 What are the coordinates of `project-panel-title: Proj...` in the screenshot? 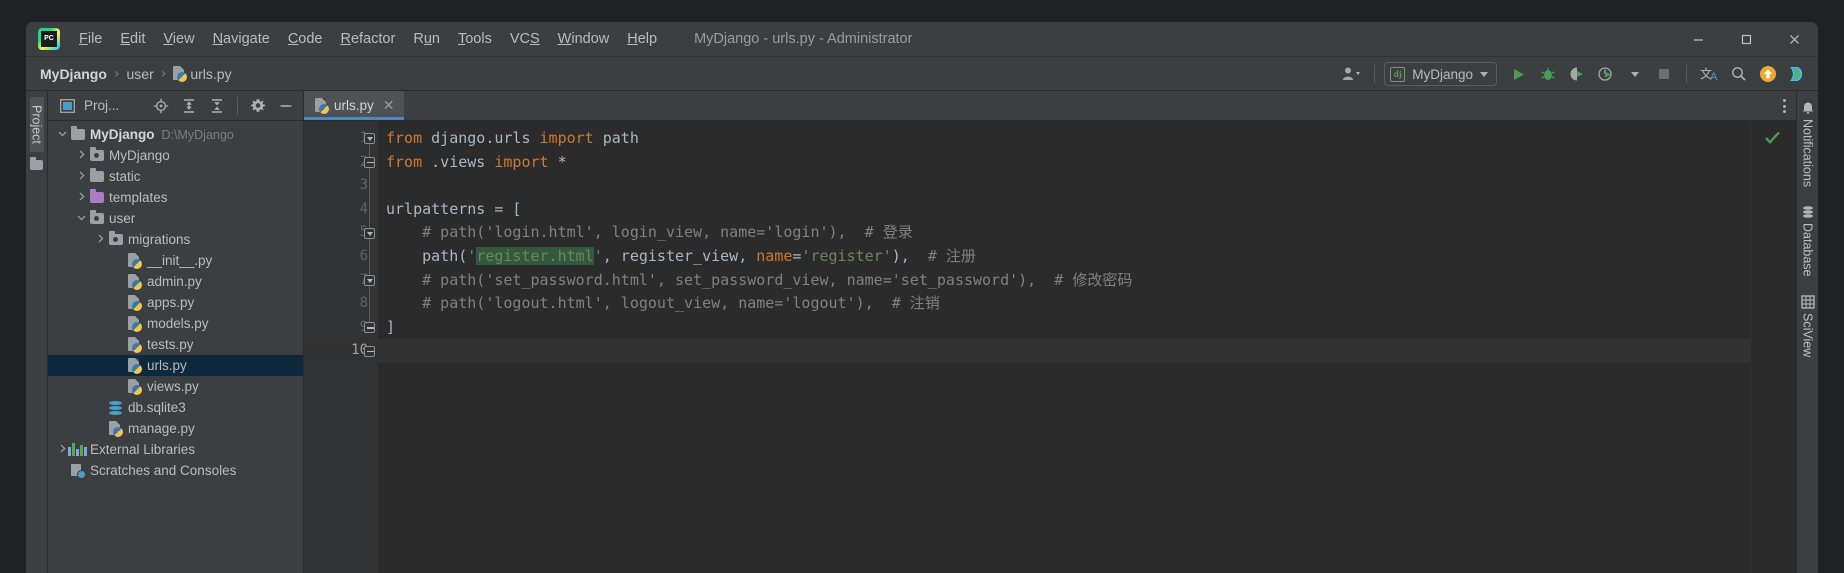 It's located at (102, 105).